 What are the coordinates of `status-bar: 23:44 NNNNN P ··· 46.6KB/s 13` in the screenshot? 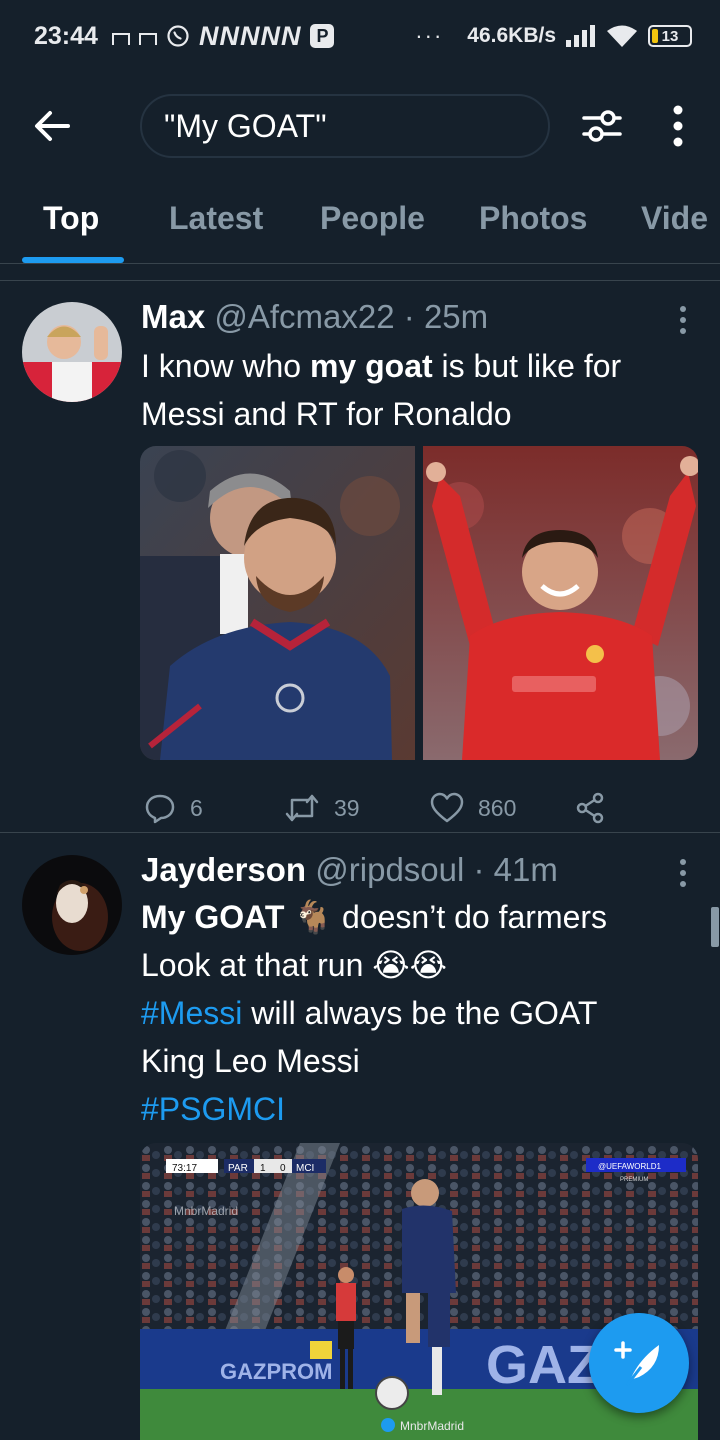 It's located at (360, 36).